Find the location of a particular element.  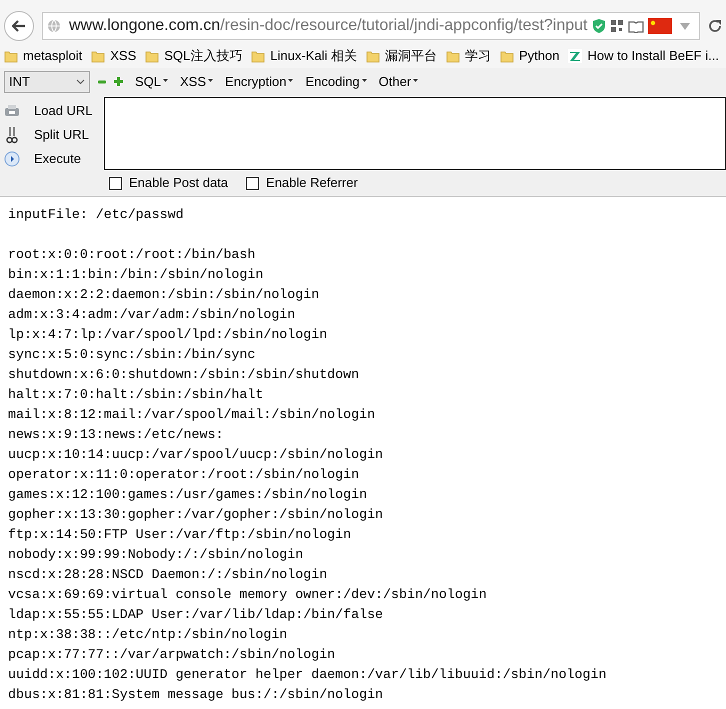

passwd-line: games:x:12:100:games:/usr/games:/sbin/nologin is located at coordinates (188, 495).